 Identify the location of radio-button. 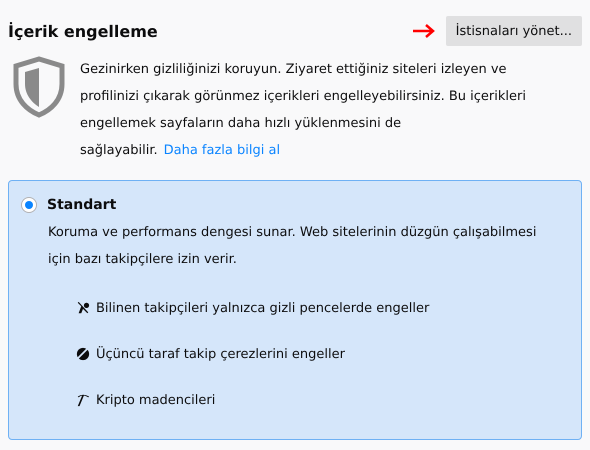
(29, 205).